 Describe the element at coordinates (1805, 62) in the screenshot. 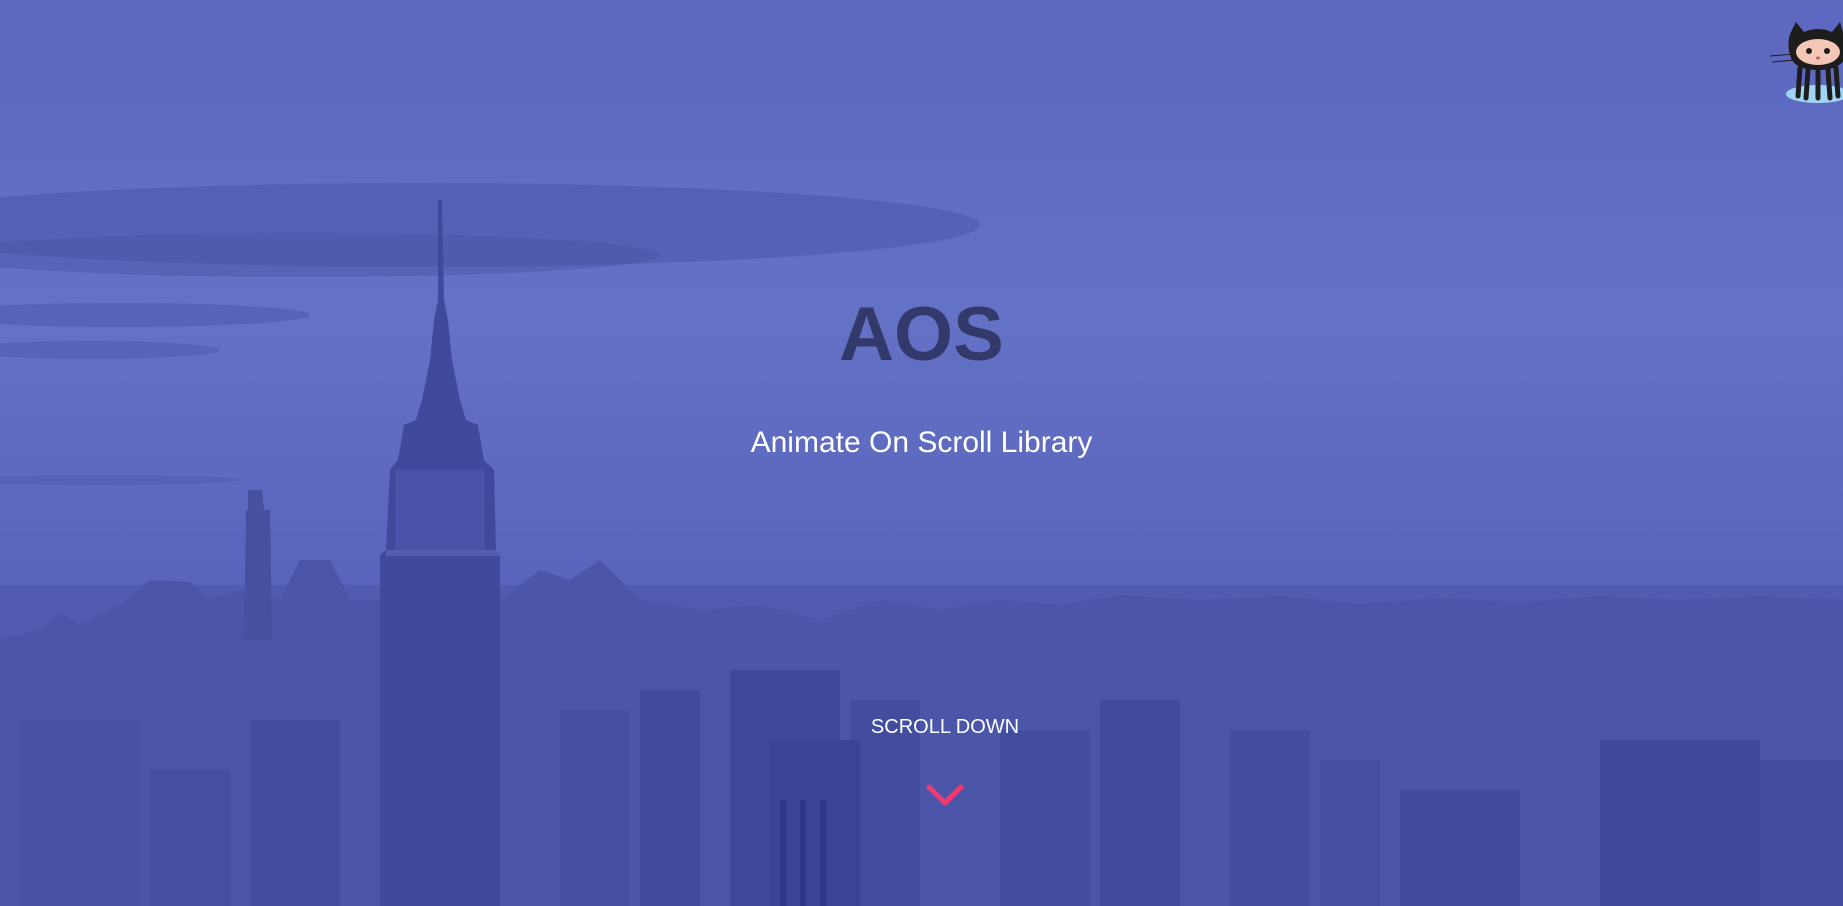

I see `octocat-icon` at that location.